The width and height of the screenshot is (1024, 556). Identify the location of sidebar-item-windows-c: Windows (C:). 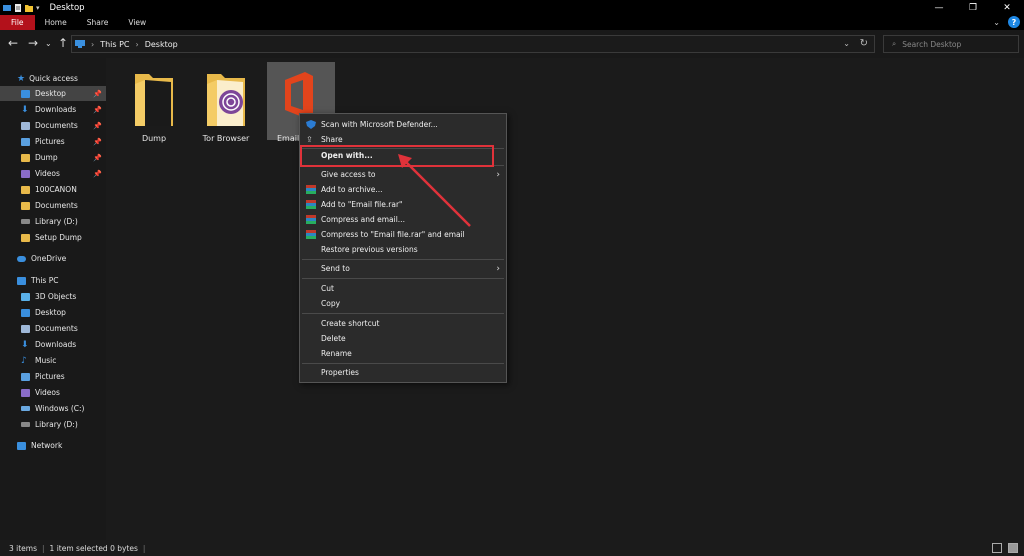
(53, 408).